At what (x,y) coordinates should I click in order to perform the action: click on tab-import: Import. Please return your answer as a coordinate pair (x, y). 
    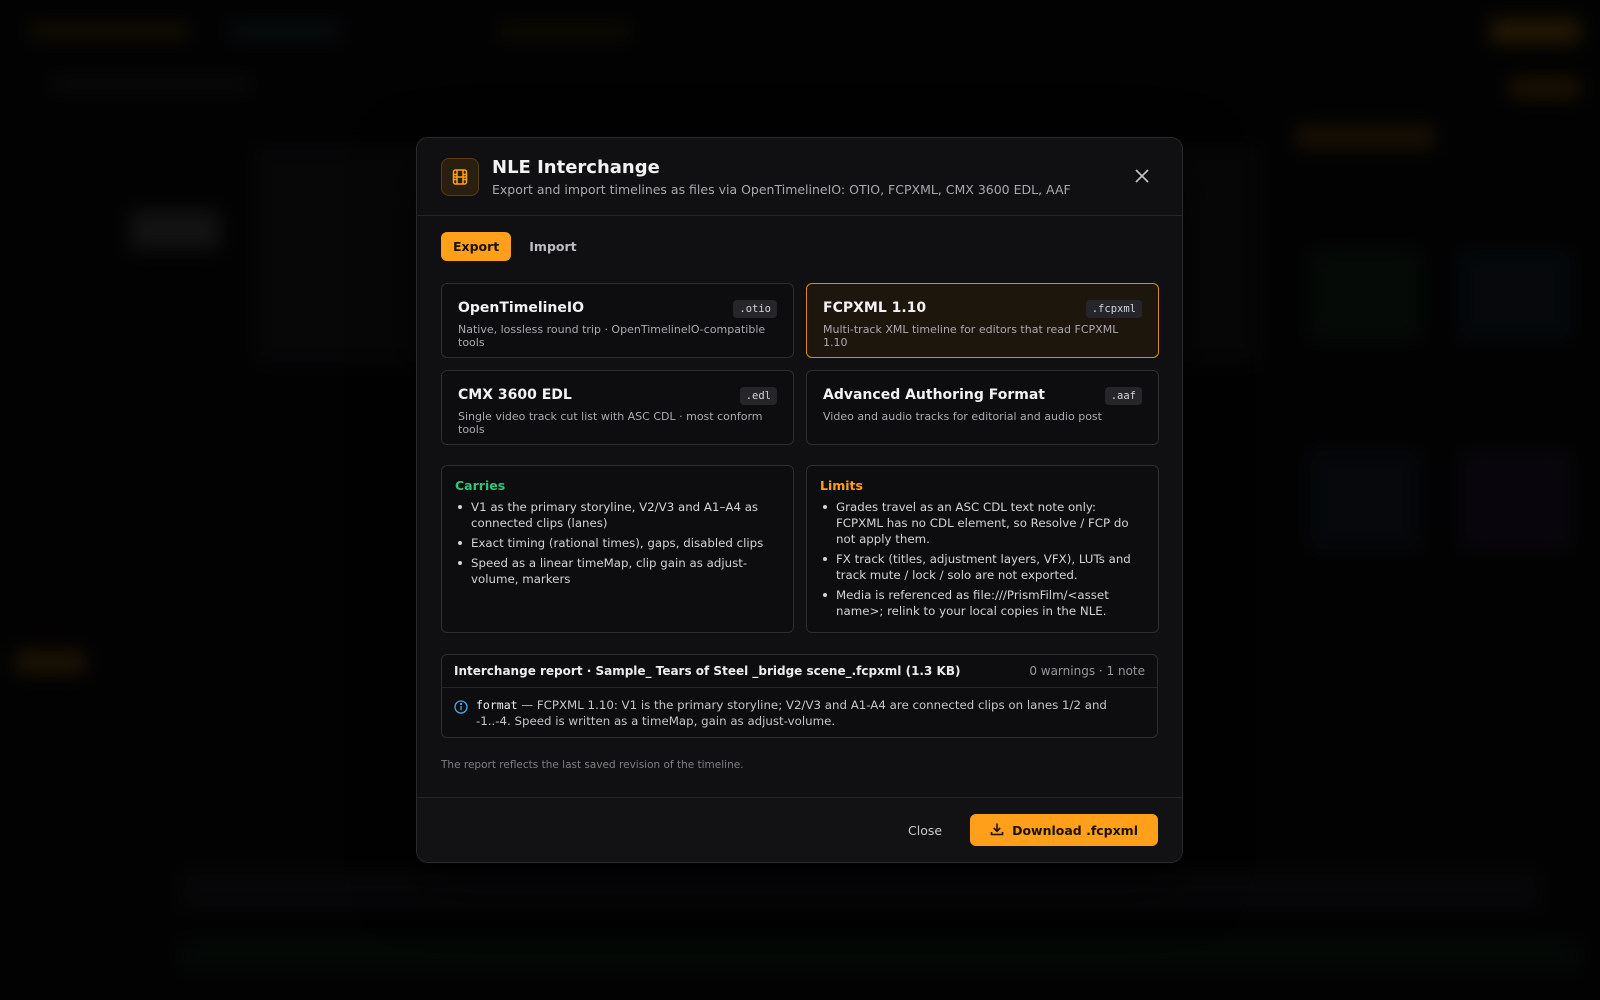
    Looking at the image, I should click on (552, 246).